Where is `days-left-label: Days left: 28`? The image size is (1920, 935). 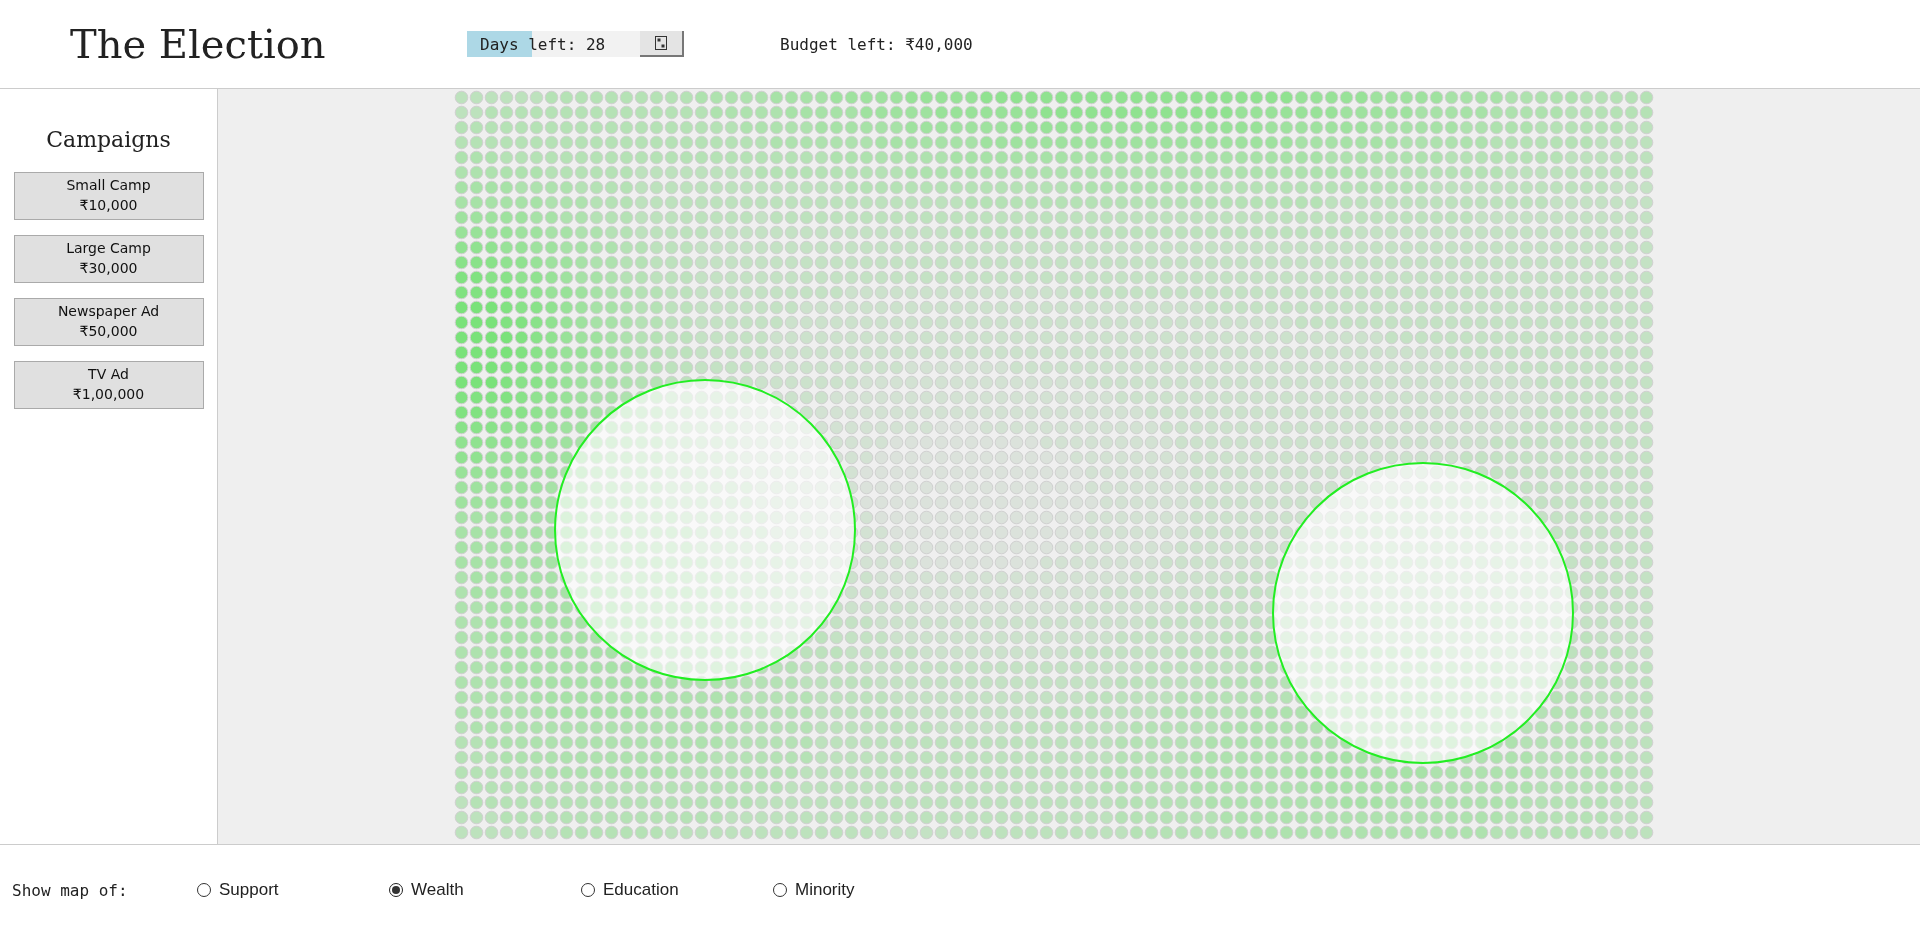
days-left-label: Days left: 28 is located at coordinates (543, 44).